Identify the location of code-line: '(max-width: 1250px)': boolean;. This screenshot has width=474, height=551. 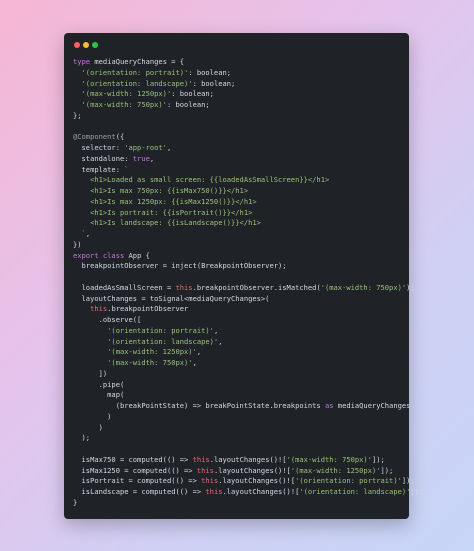
(238, 94).